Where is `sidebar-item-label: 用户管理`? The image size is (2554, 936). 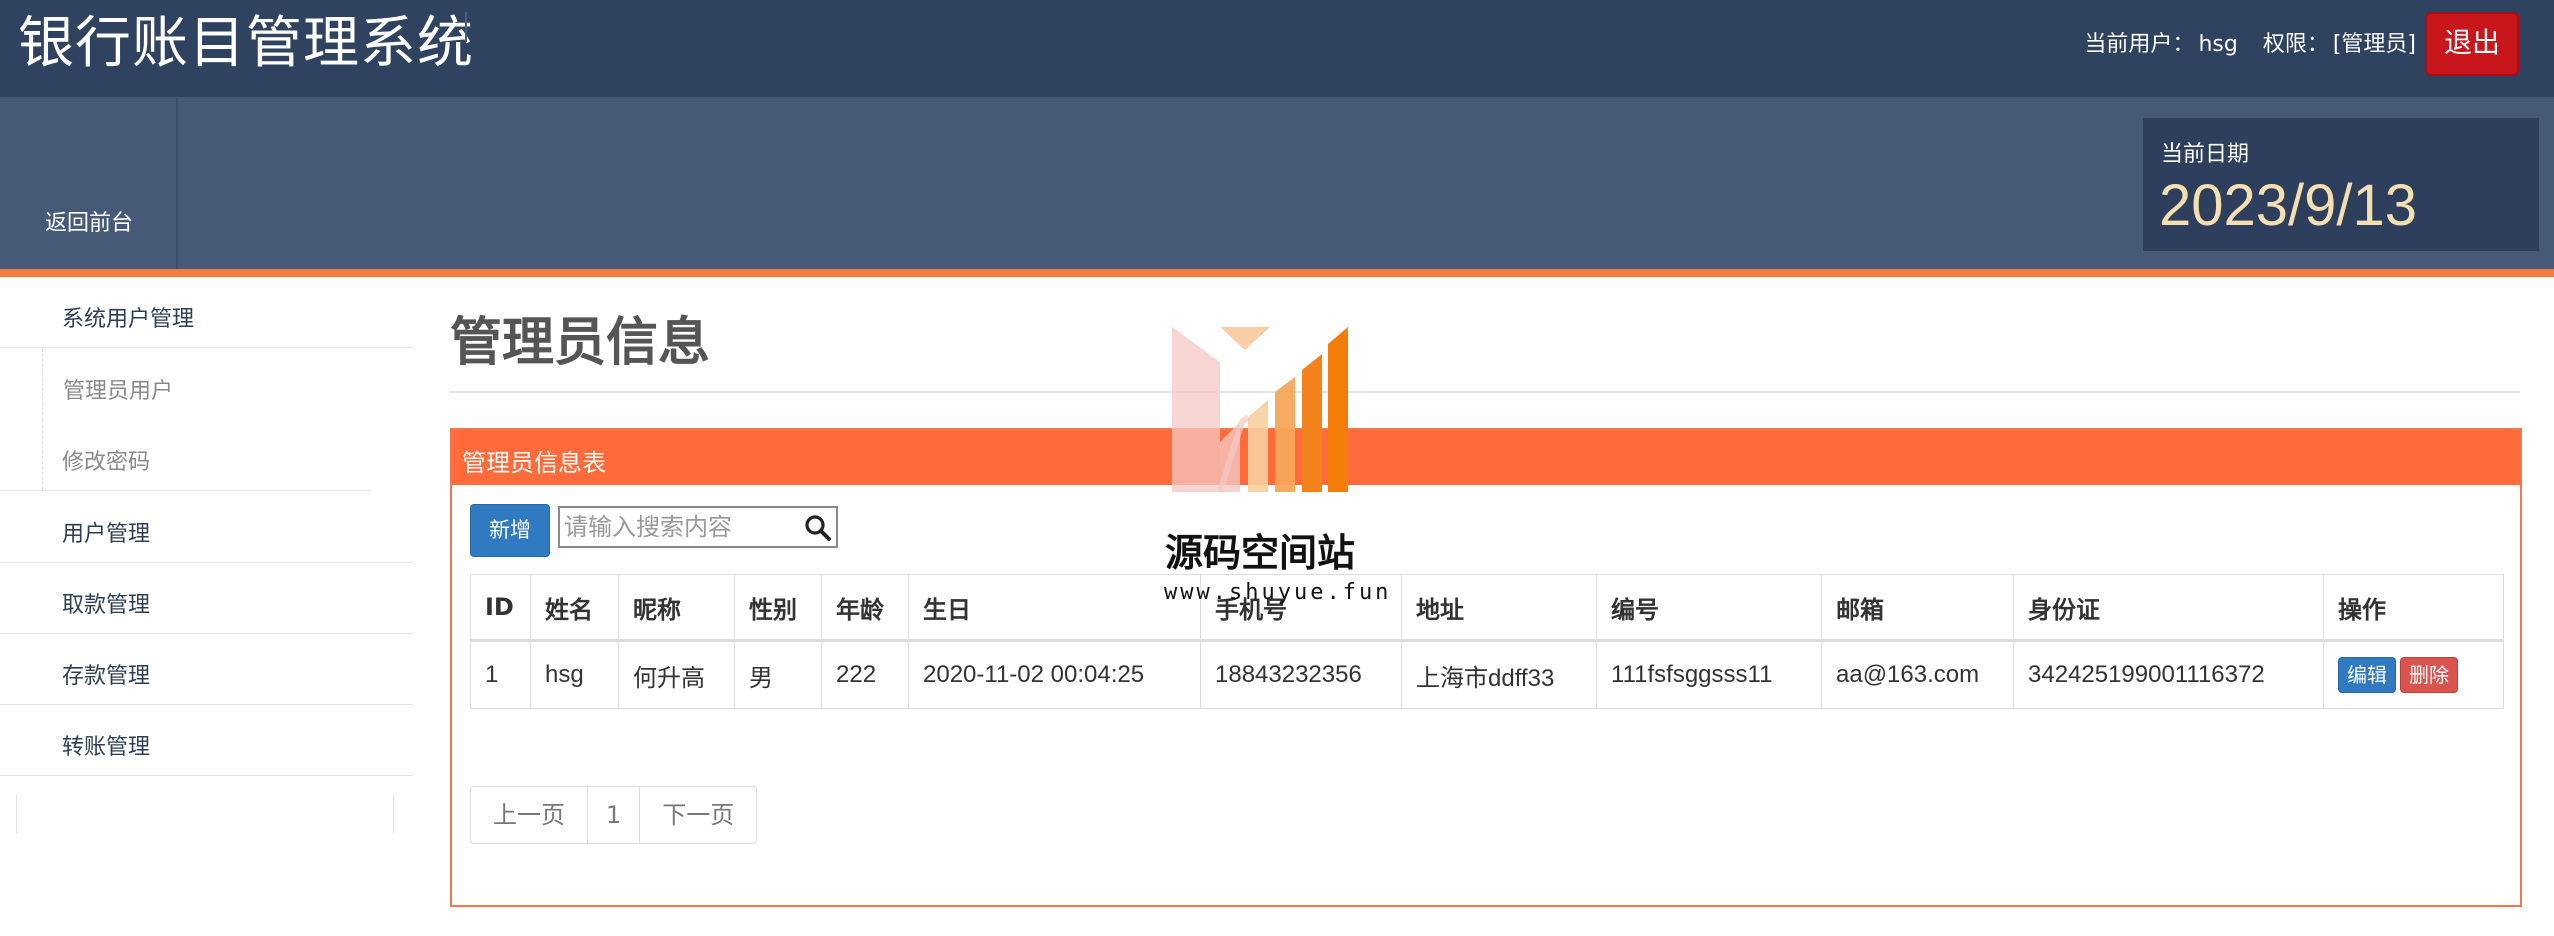
sidebar-item-label: 用户管理 is located at coordinates (106, 534).